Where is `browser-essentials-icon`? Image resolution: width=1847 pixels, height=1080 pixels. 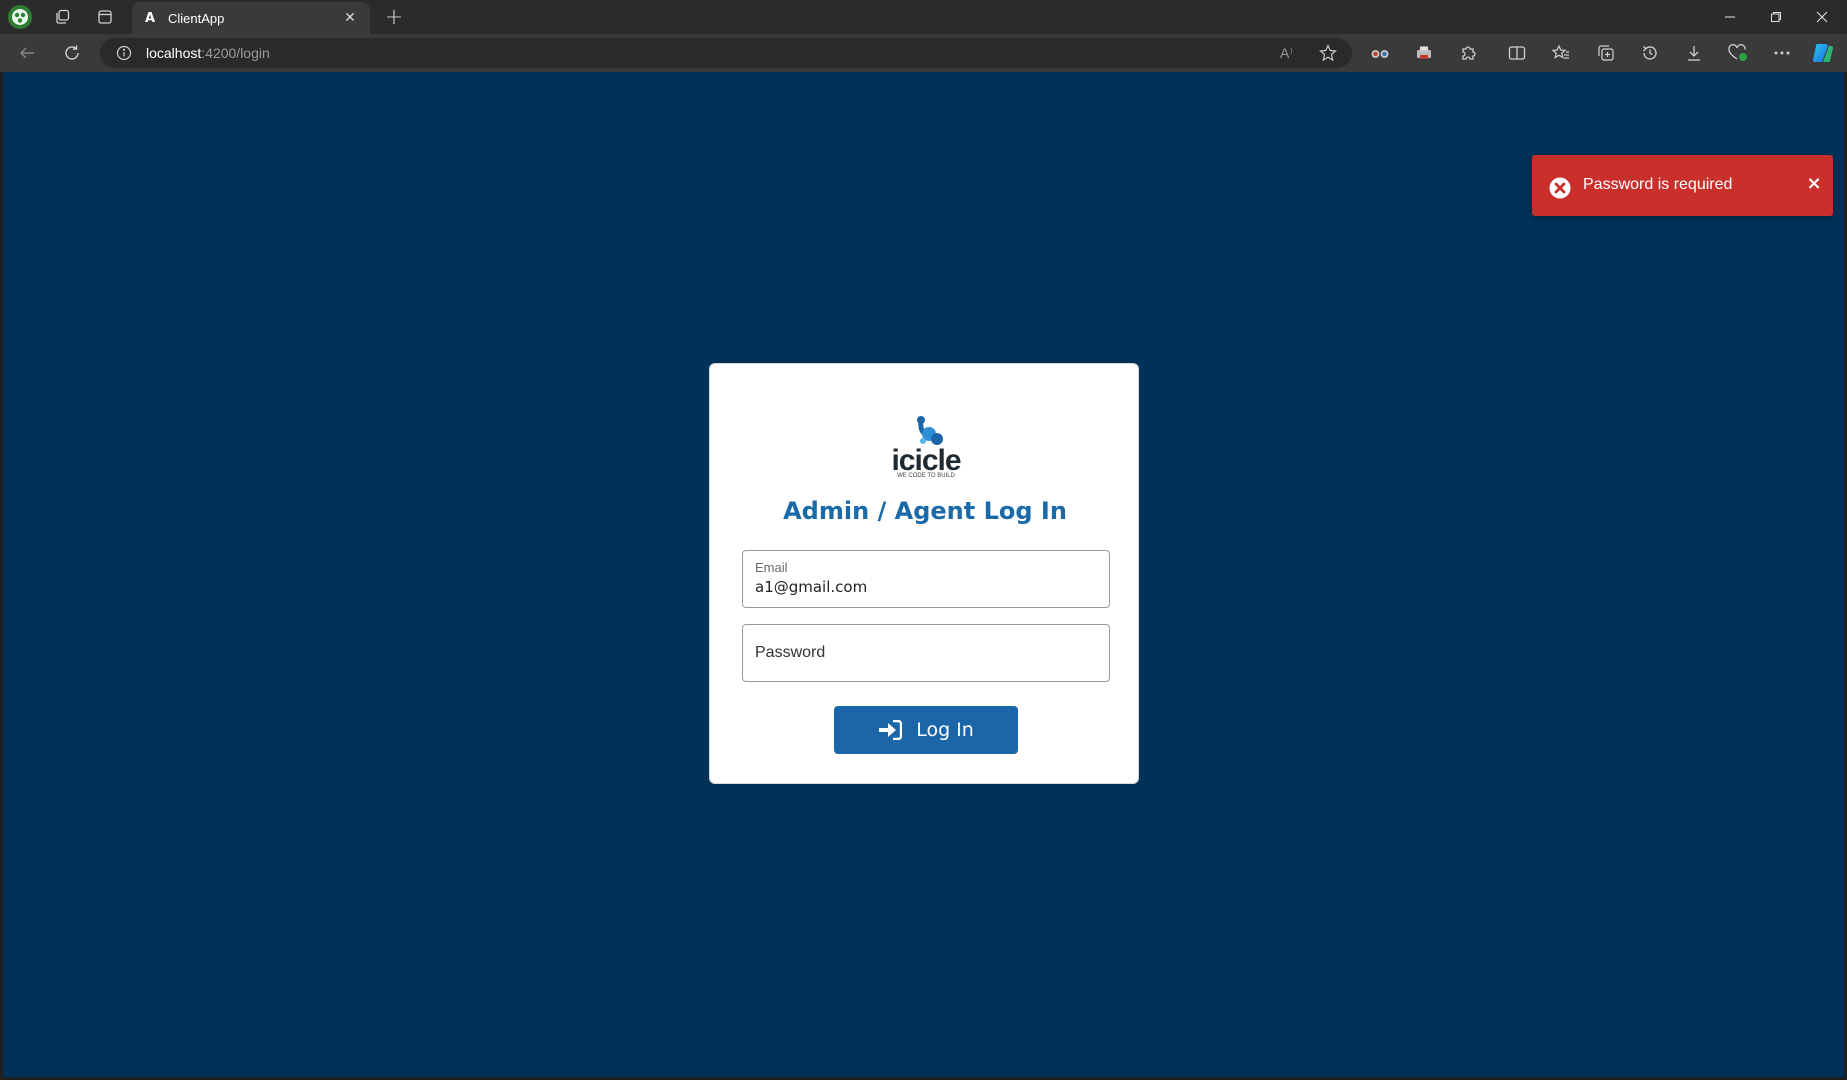 browser-essentials-icon is located at coordinates (1738, 53).